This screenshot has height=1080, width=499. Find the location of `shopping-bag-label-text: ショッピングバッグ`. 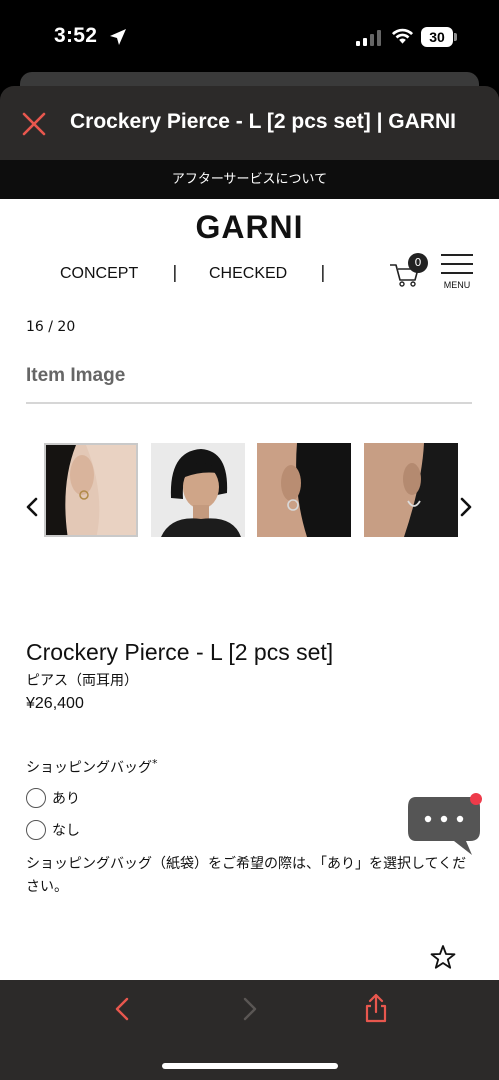

shopping-bag-label-text: ショッピングバッグ is located at coordinates (89, 768).